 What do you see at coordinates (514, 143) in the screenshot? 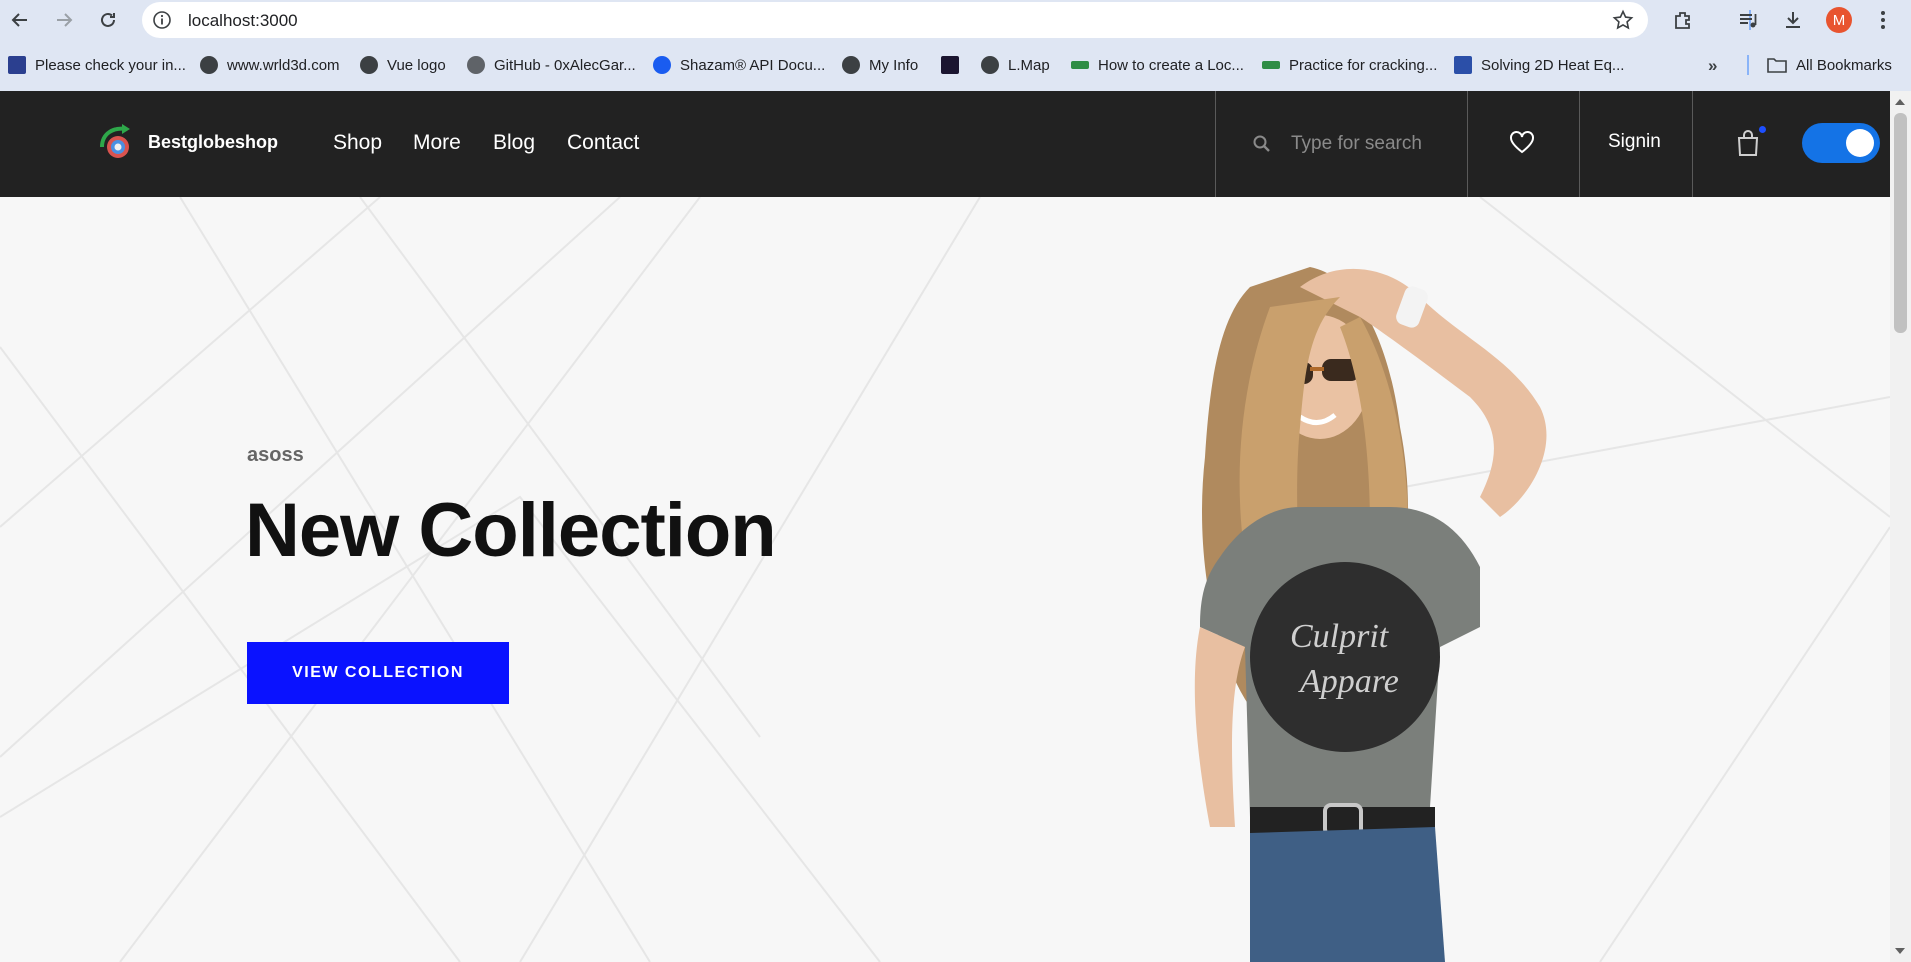
I see `nav-blog: Blog` at bounding box center [514, 143].